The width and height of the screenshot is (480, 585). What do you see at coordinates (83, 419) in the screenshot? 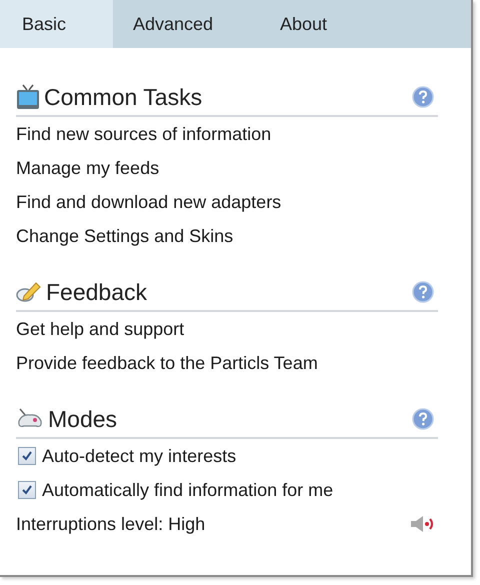
I see `section-title: Modes` at bounding box center [83, 419].